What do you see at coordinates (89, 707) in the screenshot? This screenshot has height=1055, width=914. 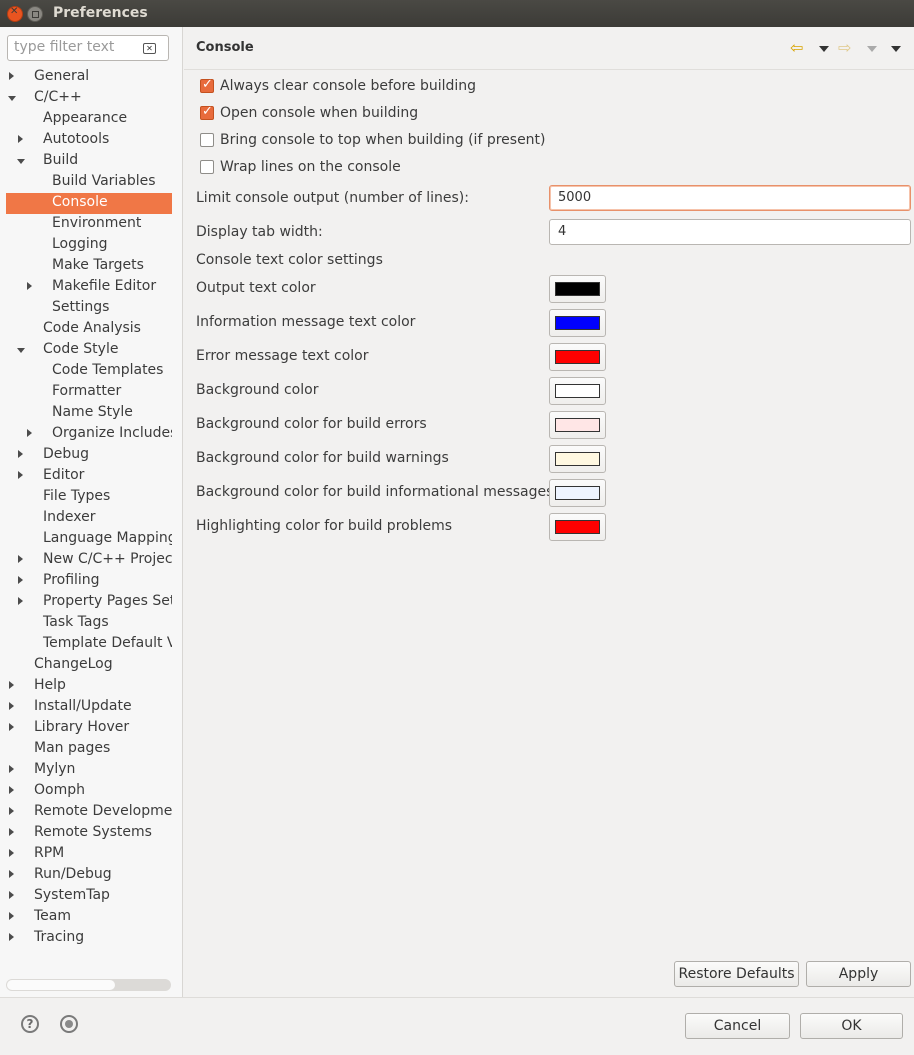 I see `tree-item: Install/Update` at bounding box center [89, 707].